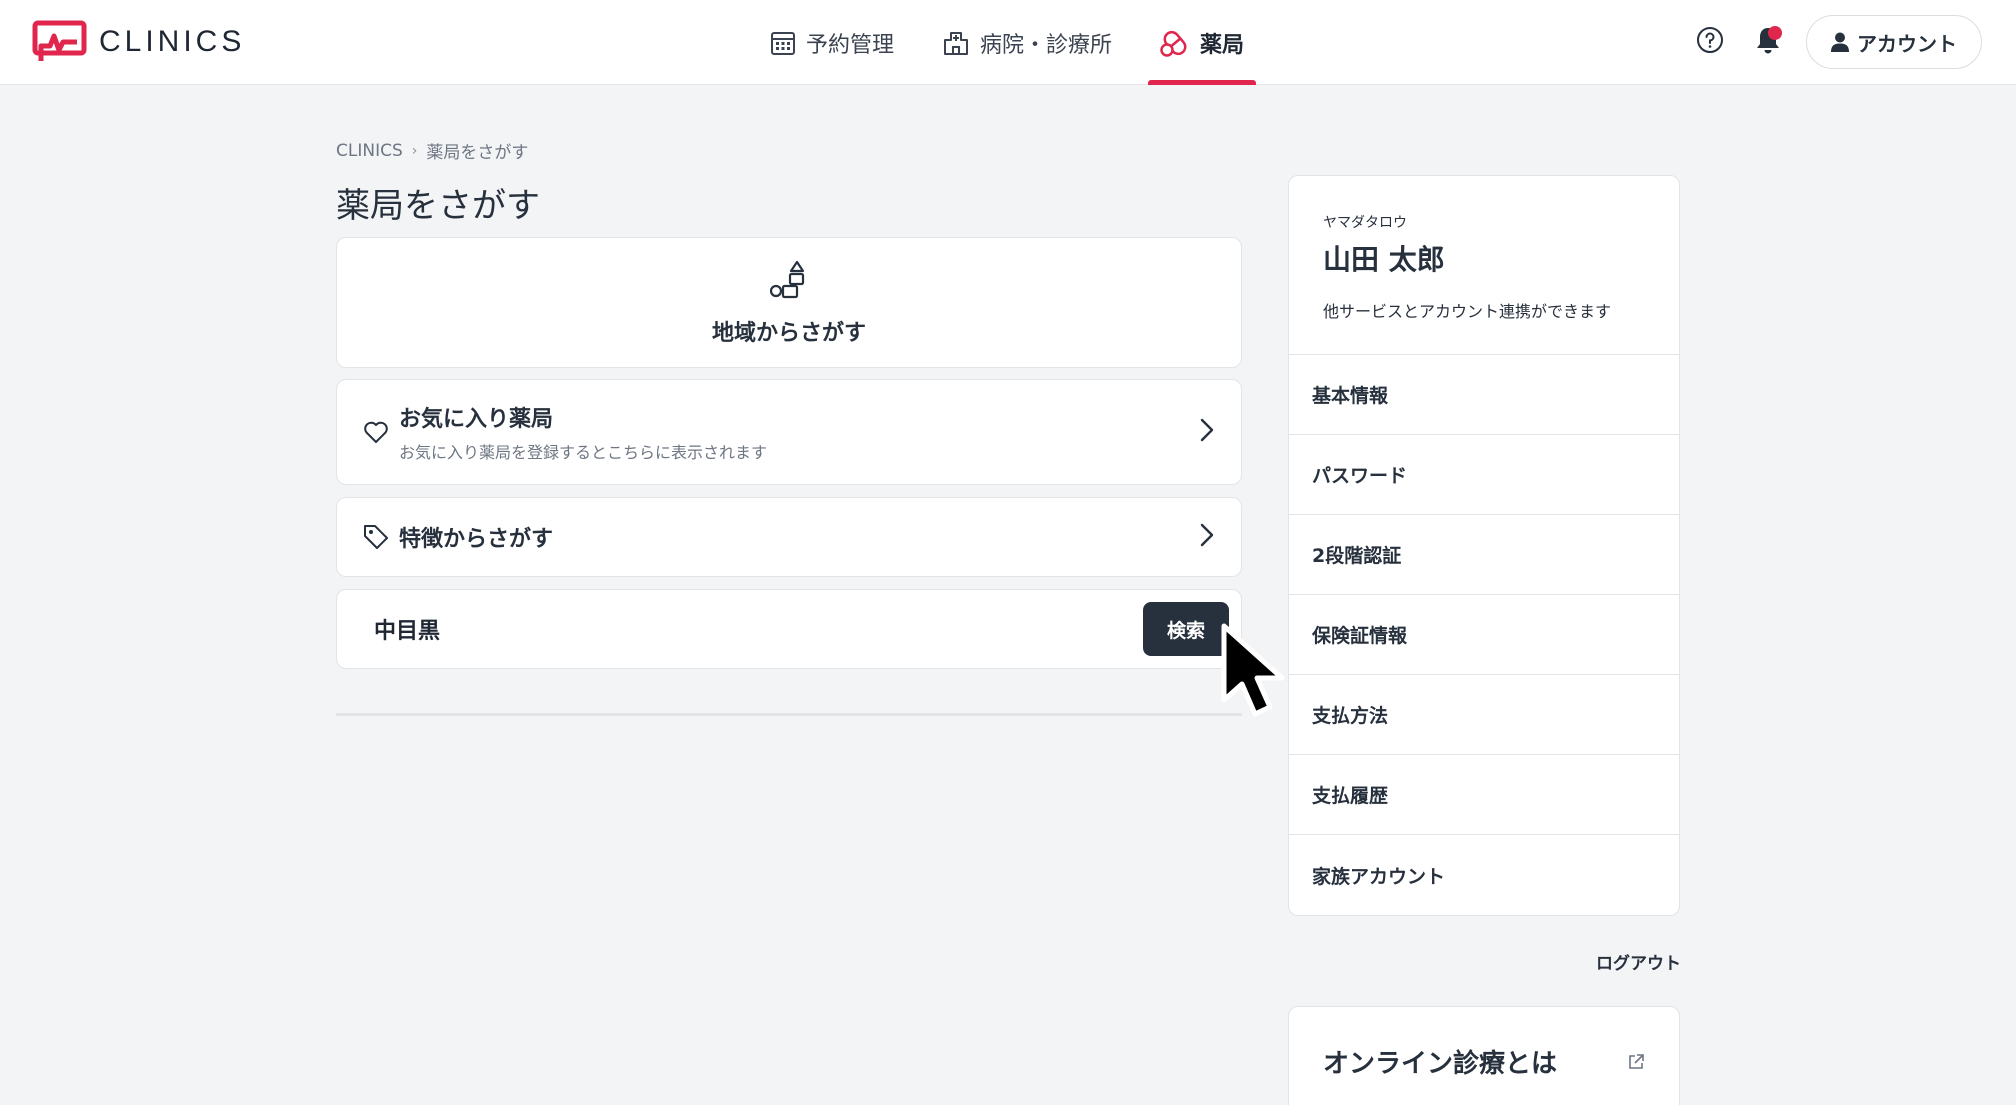 The height and width of the screenshot is (1105, 2016). I want to click on menu-item-payment-method: 支払方法, so click(1484, 715).